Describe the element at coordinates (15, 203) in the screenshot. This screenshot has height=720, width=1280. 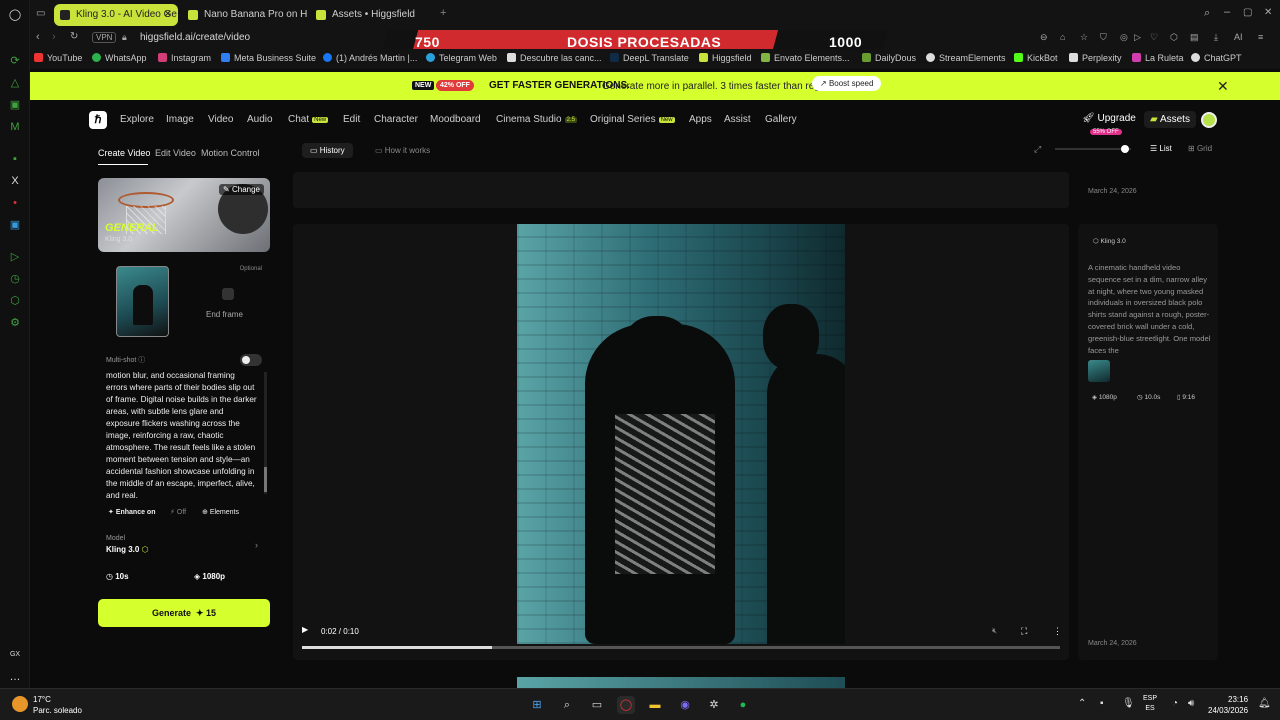
I see `youtube-icon: •` at that location.